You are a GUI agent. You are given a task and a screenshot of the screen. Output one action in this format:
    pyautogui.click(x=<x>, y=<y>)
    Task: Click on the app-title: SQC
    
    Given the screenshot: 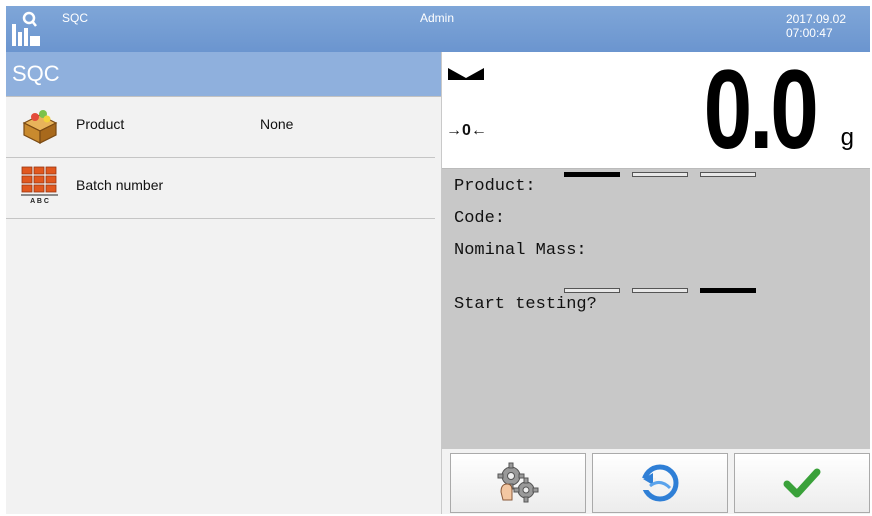 What is the action you would take?
    pyautogui.click(x=75, y=18)
    